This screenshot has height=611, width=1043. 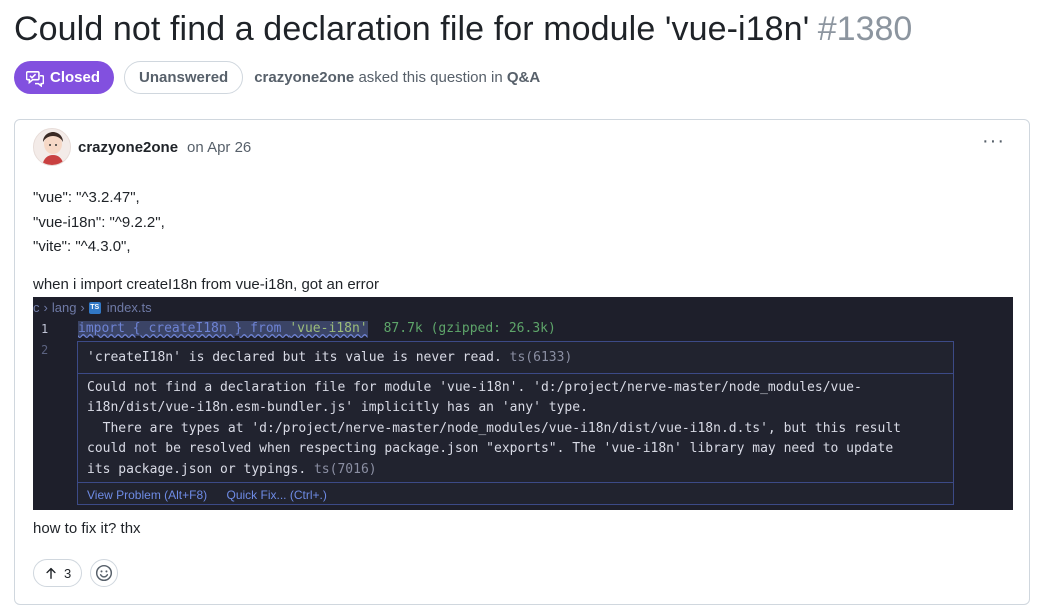 I want to click on discussion-number: #1380, so click(x=865, y=29).